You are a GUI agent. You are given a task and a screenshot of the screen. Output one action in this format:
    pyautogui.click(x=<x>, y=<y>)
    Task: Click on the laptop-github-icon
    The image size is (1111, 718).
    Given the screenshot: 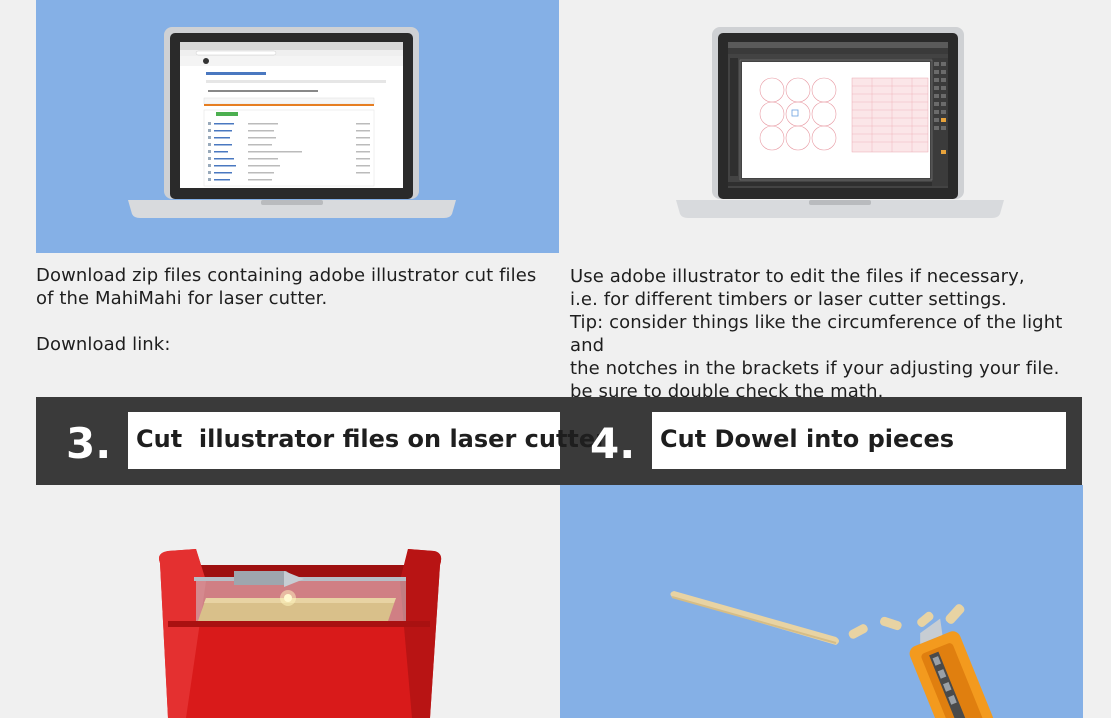 What is the action you would take?
    pyautogui.click(x=292, y=122)
    